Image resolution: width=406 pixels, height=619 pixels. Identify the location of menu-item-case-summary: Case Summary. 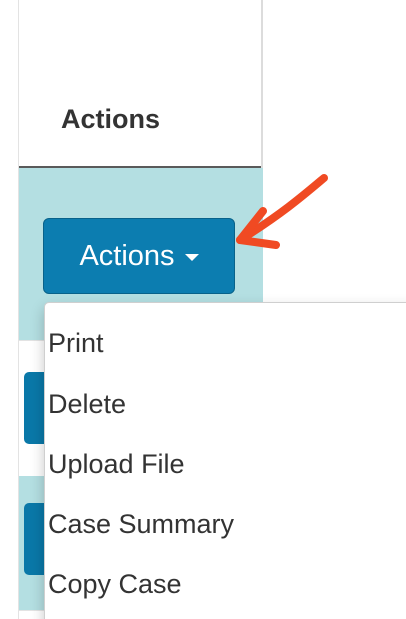
(141, 524).